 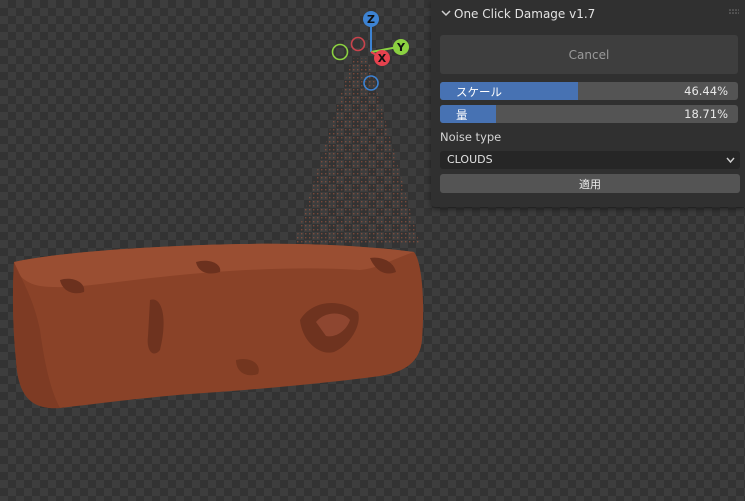 What do you see at coordinates (462, 115) in the screenshot?
I see `amount-slider-label: 量` at bounding box center [462, 115].